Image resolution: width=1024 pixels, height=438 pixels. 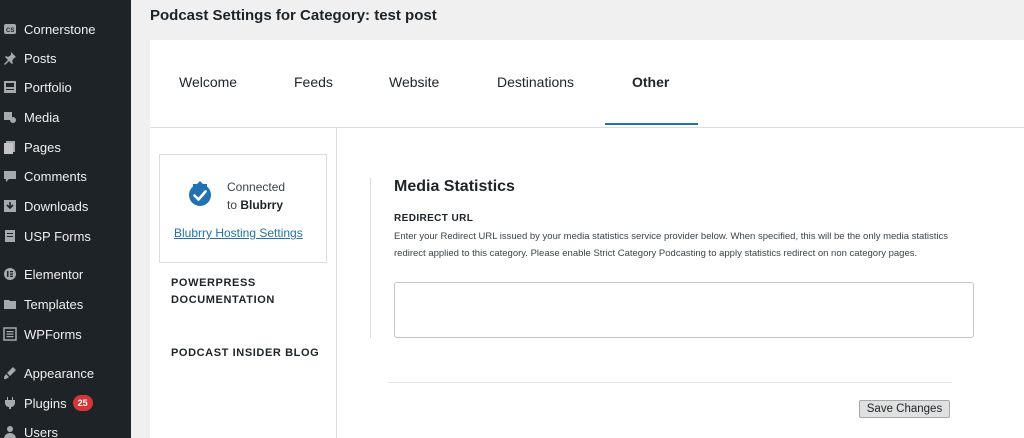 What do you see at coordinates (42, 117) in the screenshot?
I see `sidebar-item-label: Media` at bounding box center [42, 117].